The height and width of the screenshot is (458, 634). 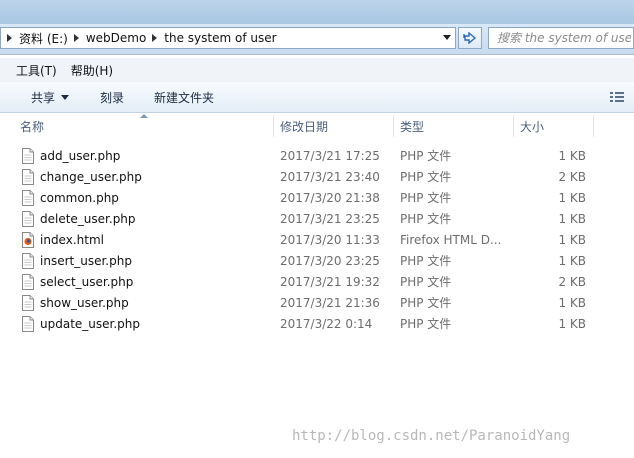 What do you see at coordinates (92, 70) in the screenshot?
I see `menu-help: 帮助(H)` at bounding box center [92, 70].